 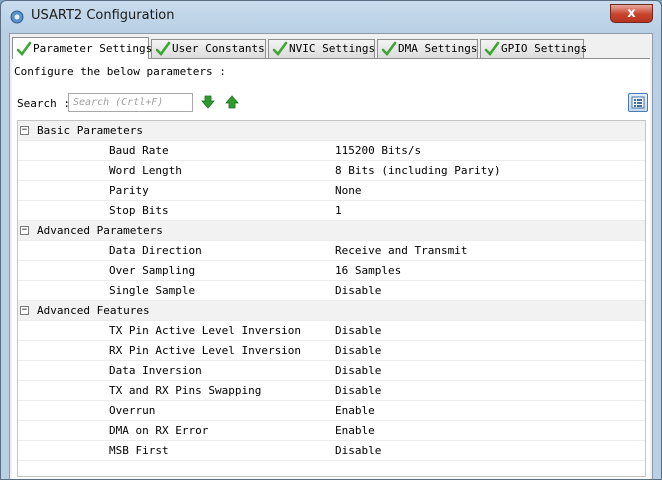 What do you see at coordinates (331, 291) in the screenshot?
I see `table-row: Single Sample Disable` at bounding box center [331, 291].